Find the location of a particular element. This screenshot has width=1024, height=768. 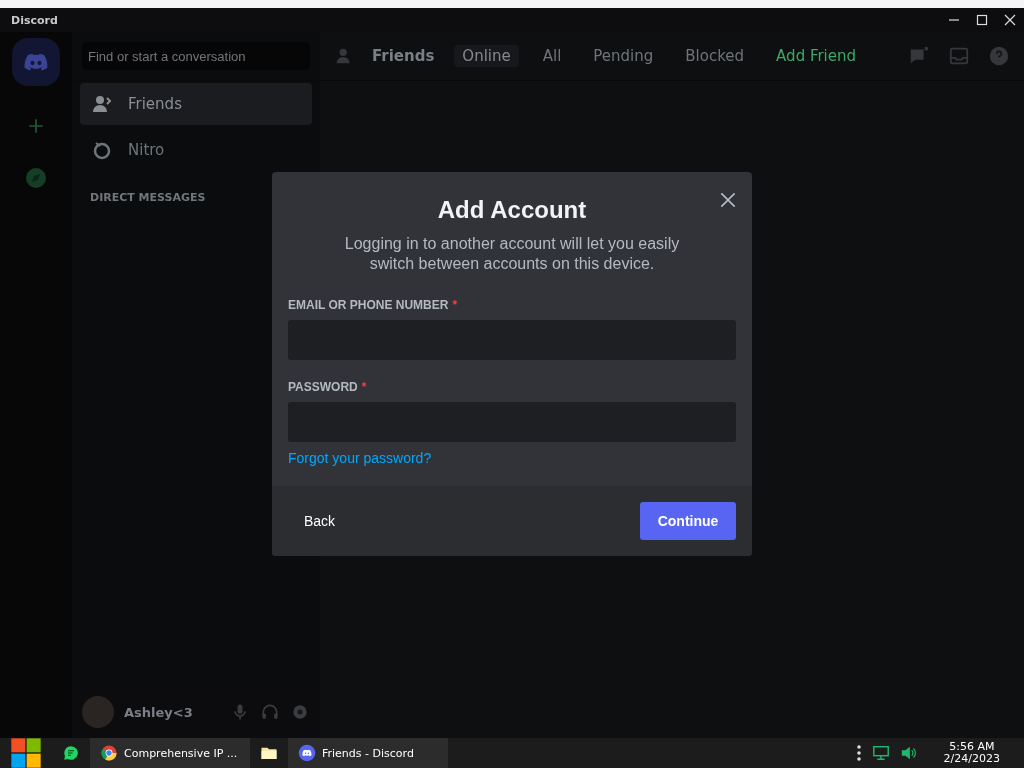

field-label: EMAIL OR PHONE NUMBER is located at coordinates (368, 305).